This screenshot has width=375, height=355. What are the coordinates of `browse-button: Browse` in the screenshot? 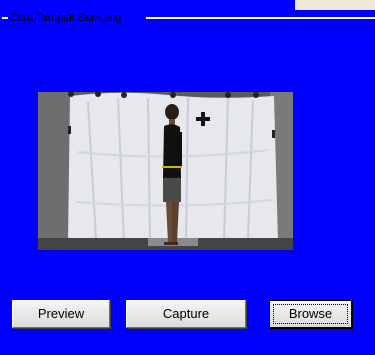 It's located at (310, 314).